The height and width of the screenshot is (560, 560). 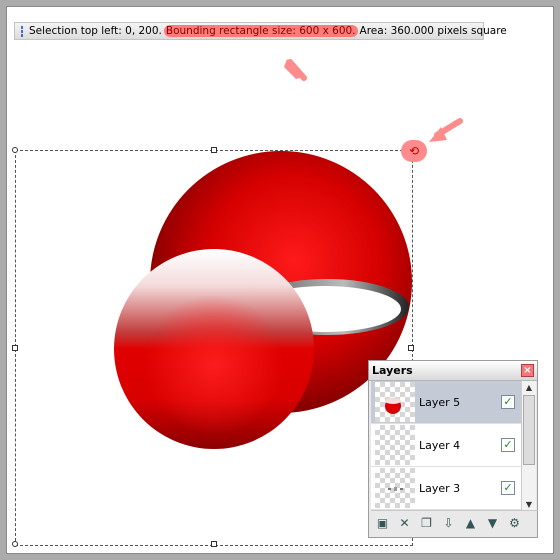 I want to click on layer-name: Layer 5, so click(x=440, y=402).